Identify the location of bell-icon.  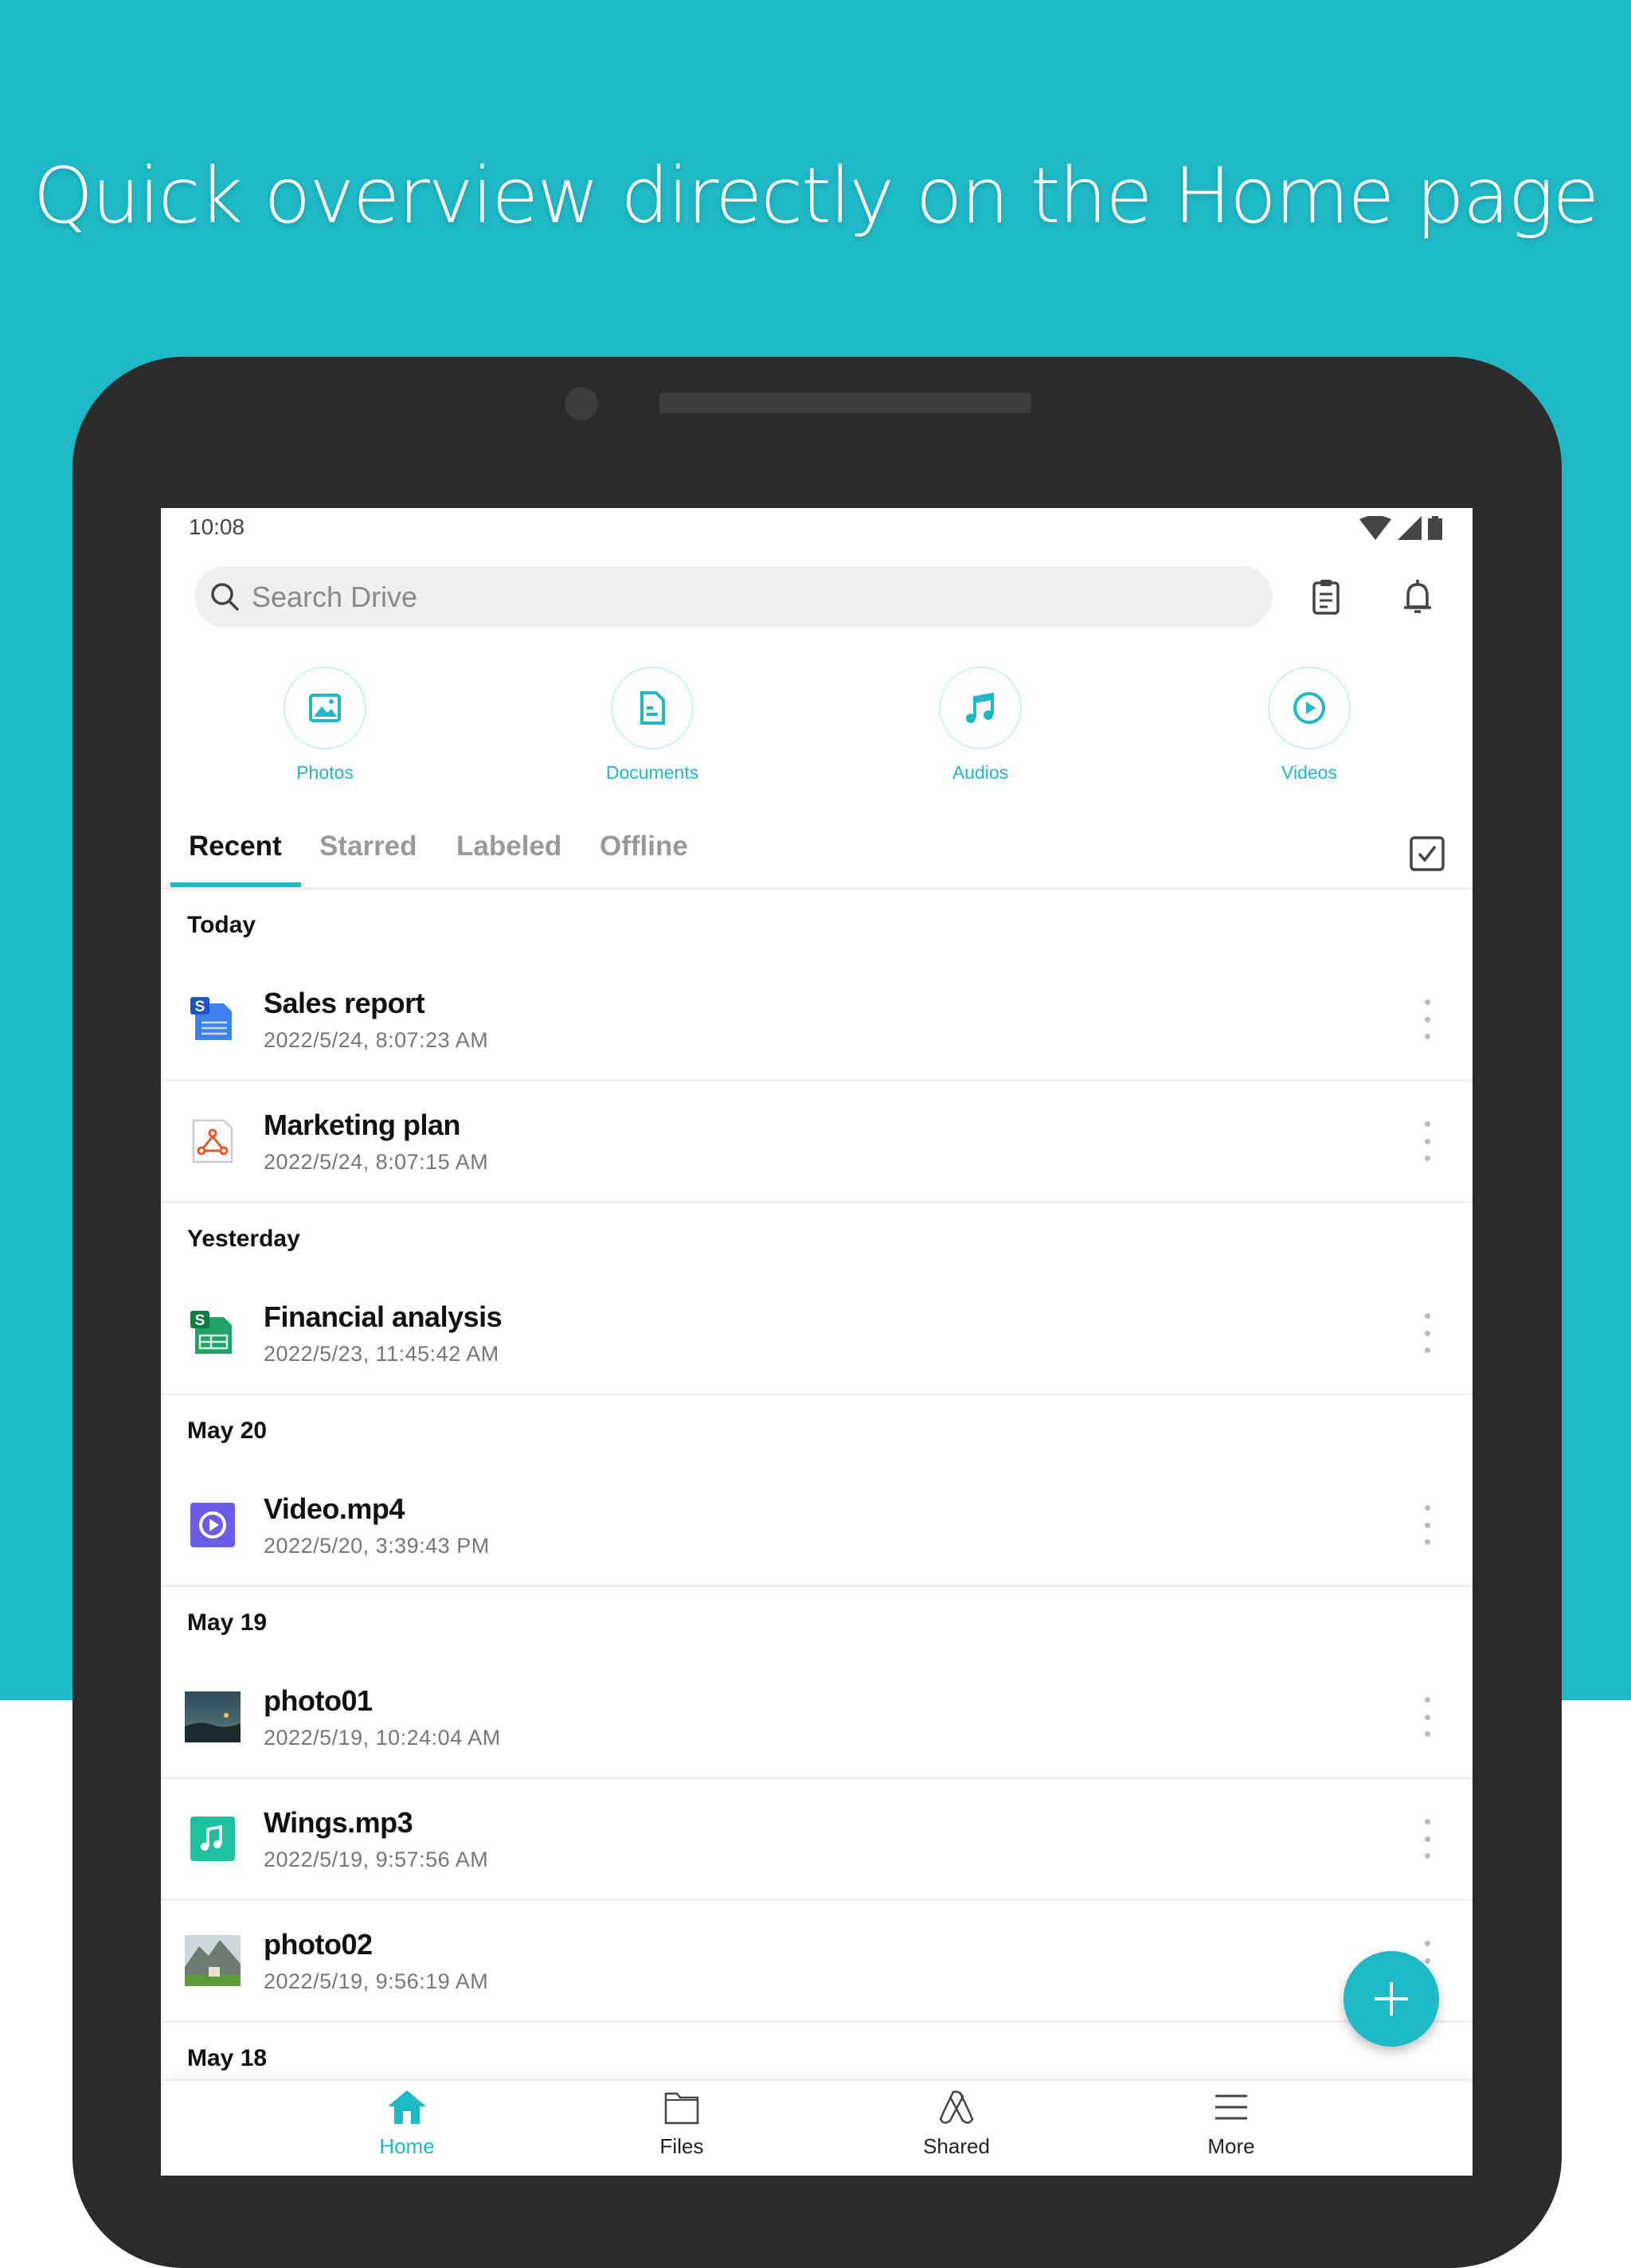
(1417, 597).